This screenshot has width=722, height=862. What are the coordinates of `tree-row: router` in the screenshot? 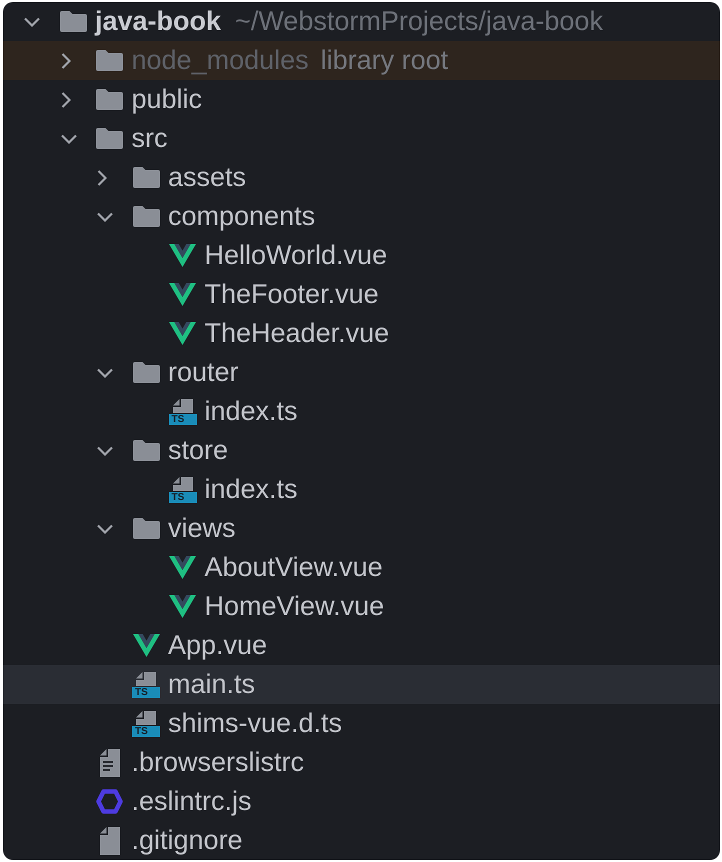 It's located at (361, 372).